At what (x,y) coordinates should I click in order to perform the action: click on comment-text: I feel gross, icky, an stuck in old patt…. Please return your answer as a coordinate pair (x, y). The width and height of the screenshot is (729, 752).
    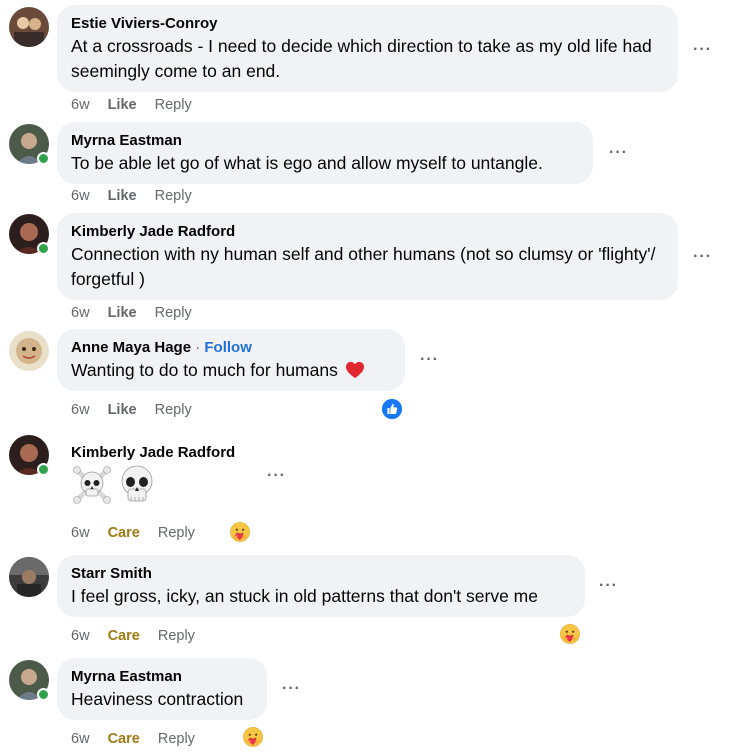
    Looking at the image, I should click on (304, 596).